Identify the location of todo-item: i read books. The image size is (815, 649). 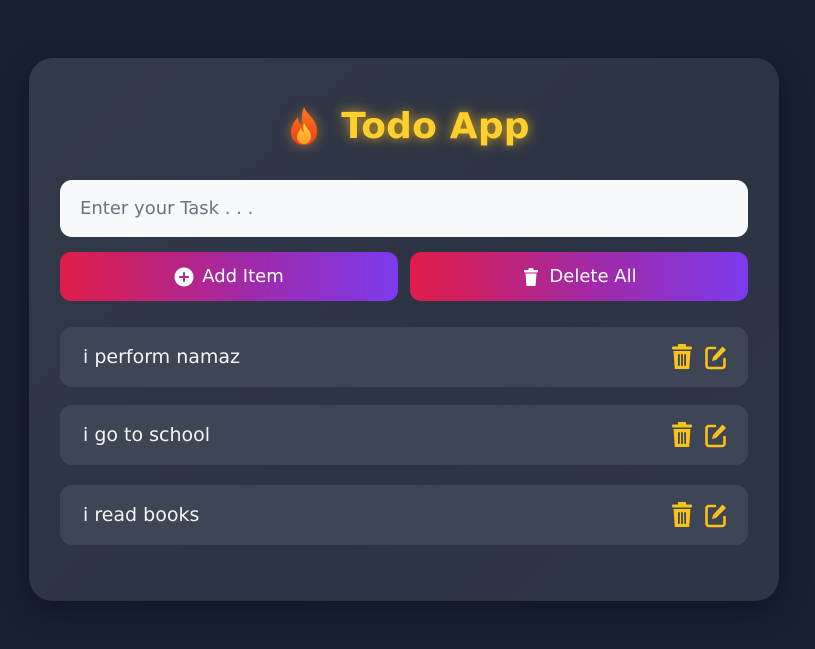
(404, 515).